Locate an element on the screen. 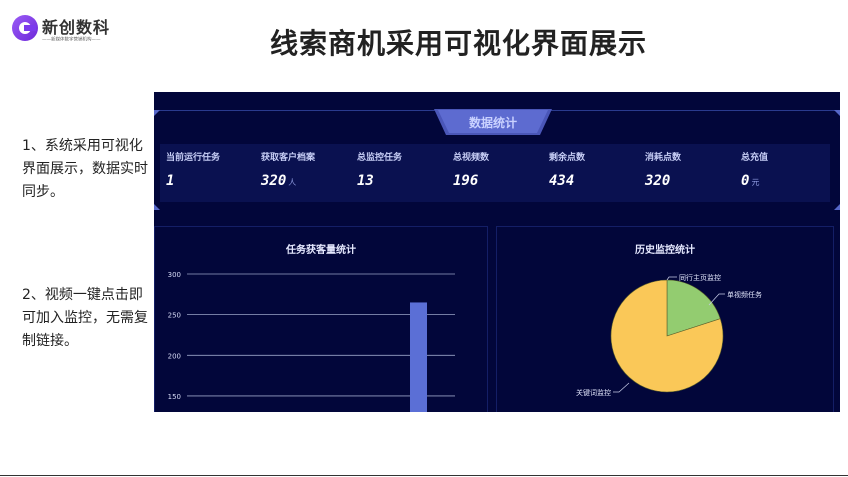 Image resolution: width=848 pixels, height=477 pixels. y-tick-label: 150 is located at coordinates (174, 397).